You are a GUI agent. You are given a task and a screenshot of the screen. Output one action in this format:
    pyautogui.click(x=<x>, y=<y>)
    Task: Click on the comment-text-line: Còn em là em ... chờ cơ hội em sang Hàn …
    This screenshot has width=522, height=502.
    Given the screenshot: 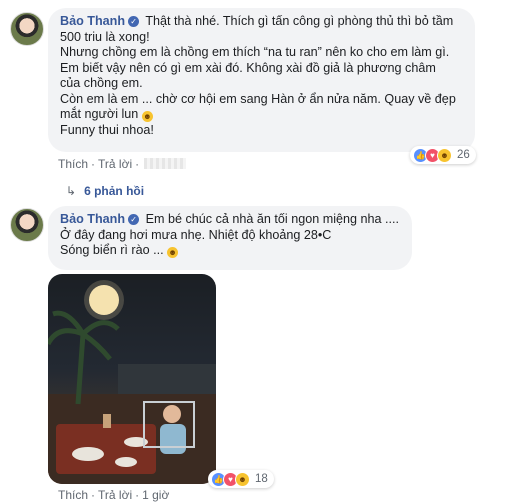 What is the action you would take?
    pyautogui.click(x=258, y=98)
    